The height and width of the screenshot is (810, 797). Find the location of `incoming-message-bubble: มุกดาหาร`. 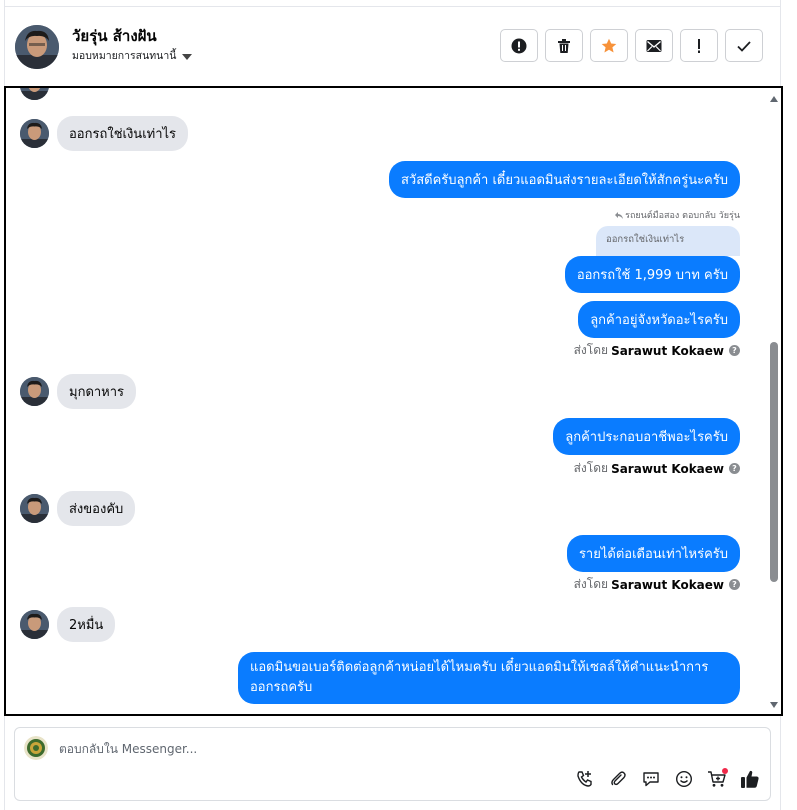

incoming-message-bubble: มุกดาหาร is located at coordinates (97, 391).